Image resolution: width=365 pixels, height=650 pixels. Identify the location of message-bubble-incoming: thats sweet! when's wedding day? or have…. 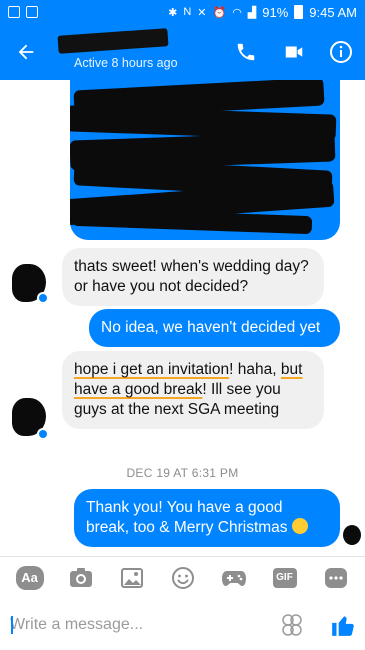
(193, 277).